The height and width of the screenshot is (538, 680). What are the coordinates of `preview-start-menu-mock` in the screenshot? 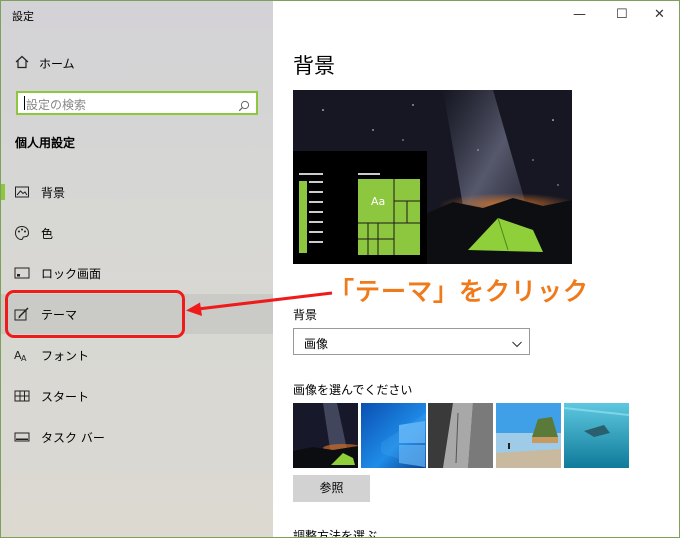 It's located at (311, 215).